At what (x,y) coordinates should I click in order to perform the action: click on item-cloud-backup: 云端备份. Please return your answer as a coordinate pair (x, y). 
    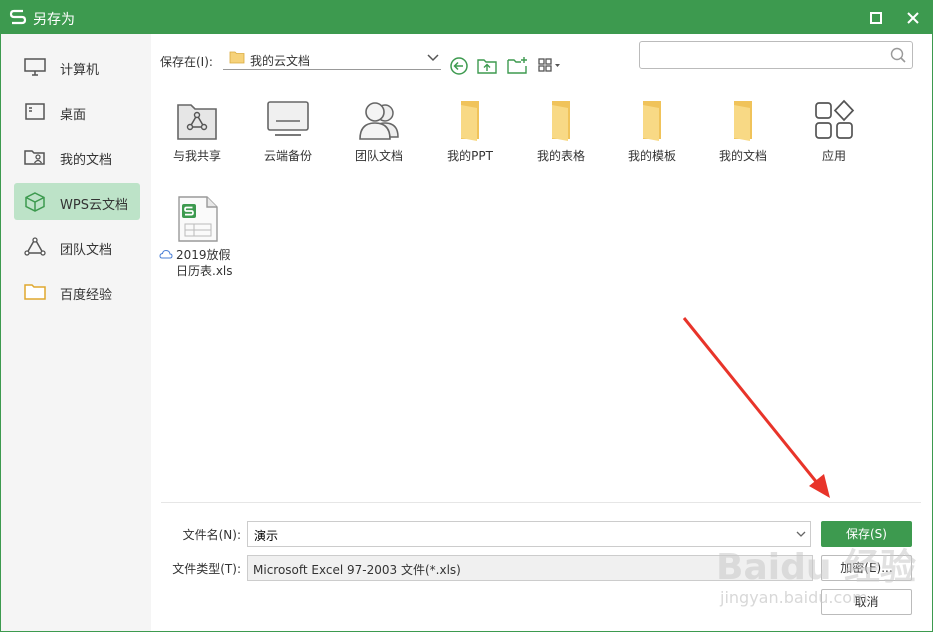
    Looking at the image, I should click on (288, 134).